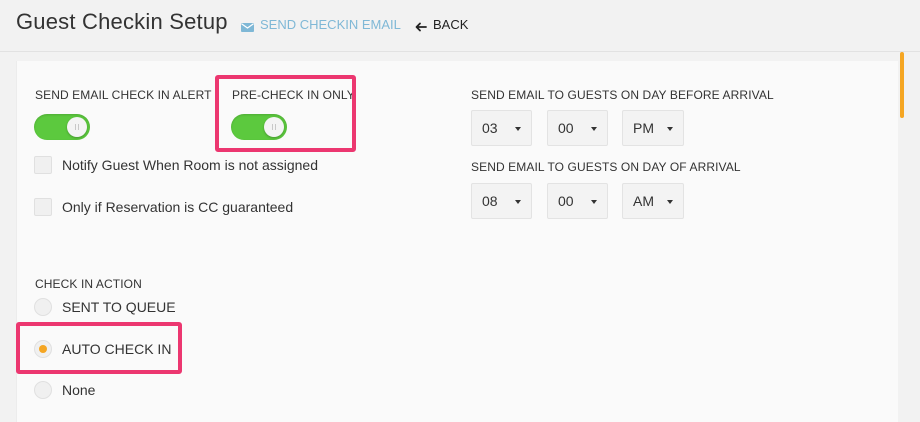 The width and height of the screenshot is (920, 422). Describe the element at coordinates (79, 390) in the screenshot. I see `radio-option-label: None` at that location.